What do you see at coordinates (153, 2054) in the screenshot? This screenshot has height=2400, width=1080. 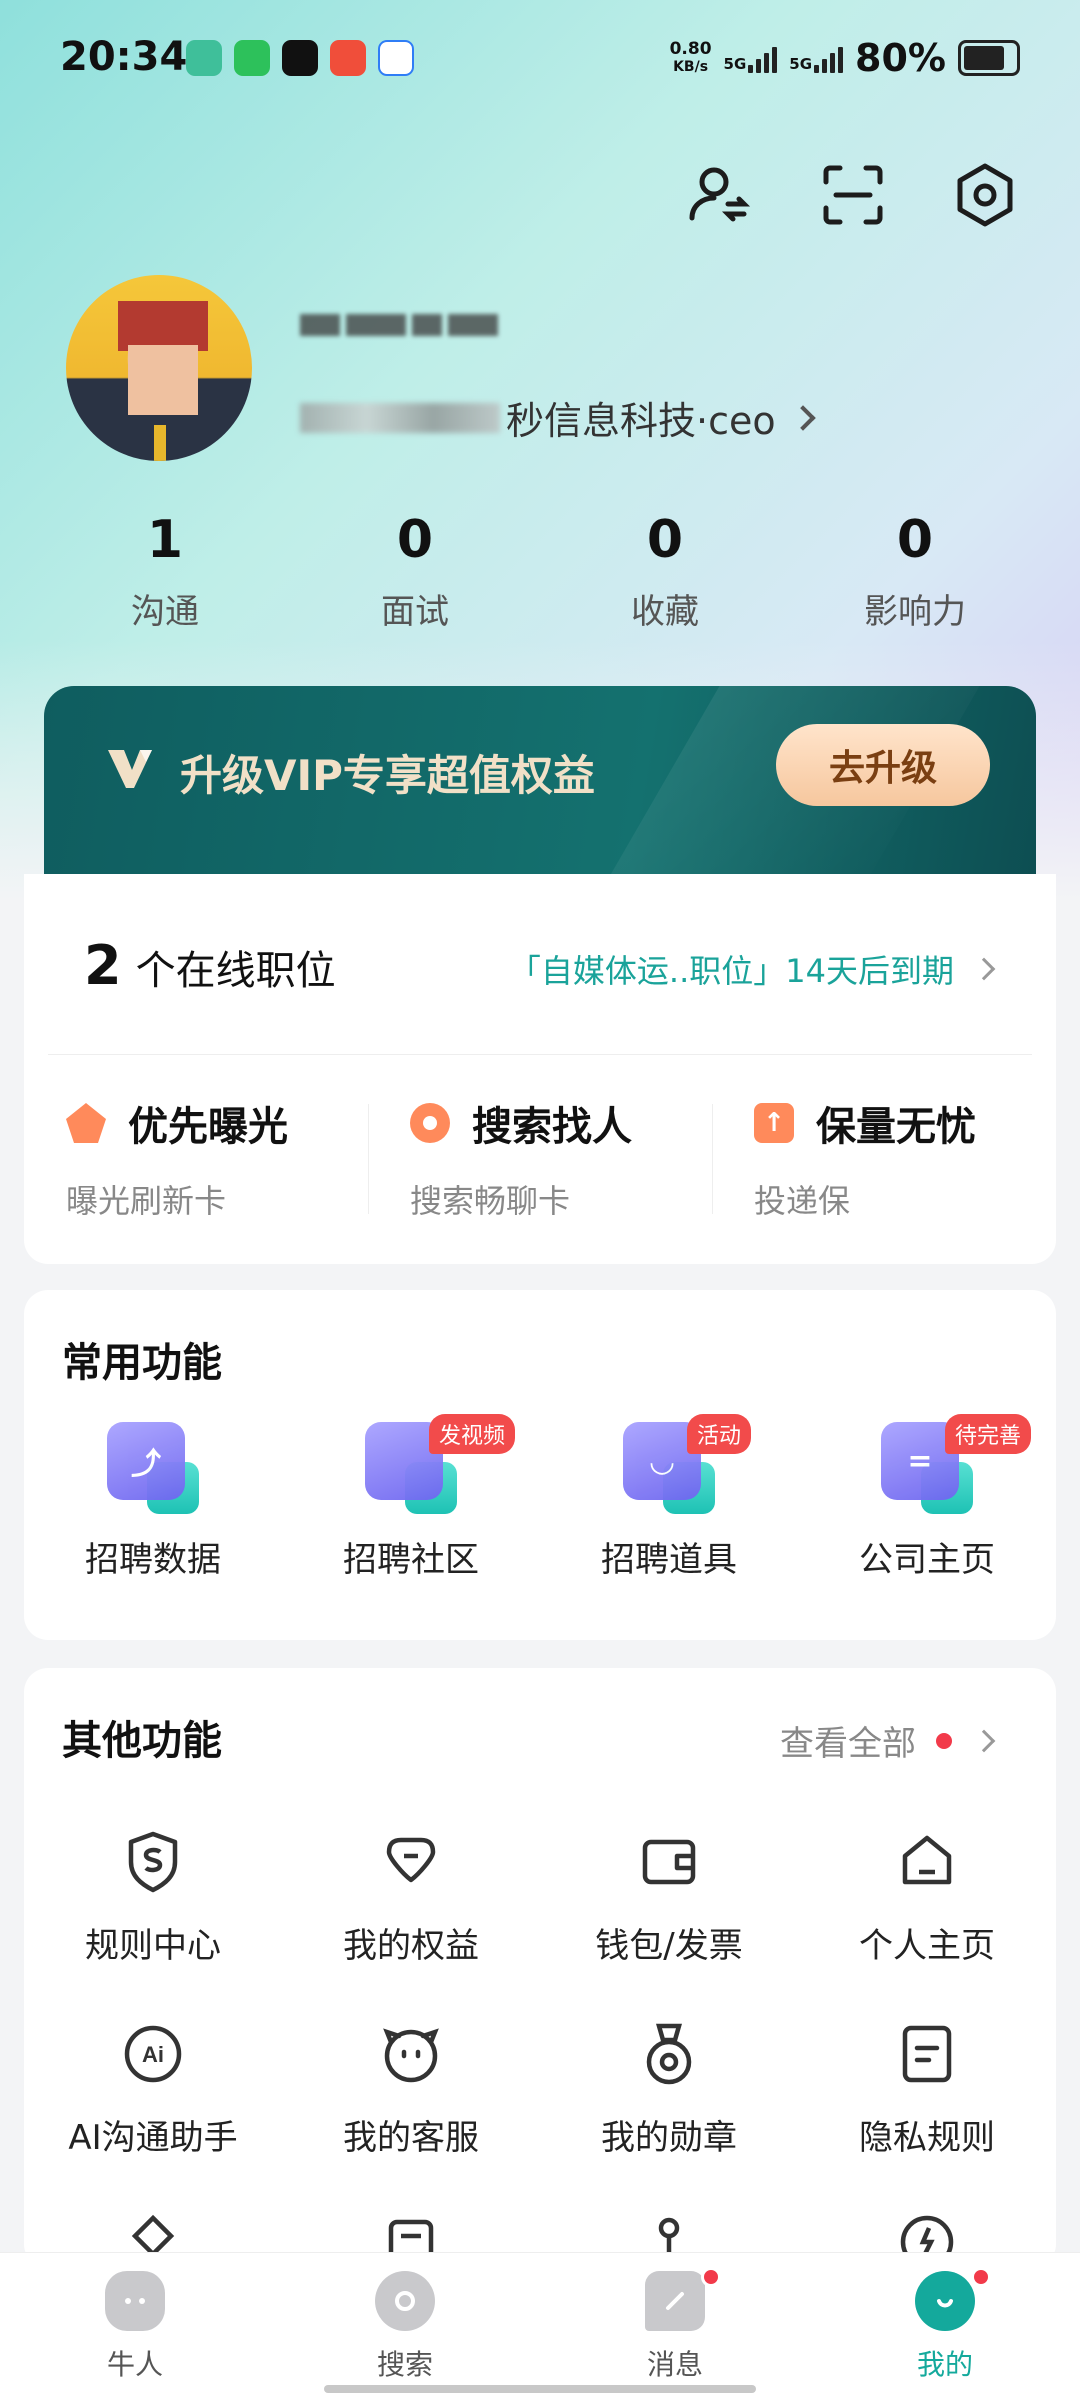 I see `ai-icon: Ai` at bounding box center [153, 2054].